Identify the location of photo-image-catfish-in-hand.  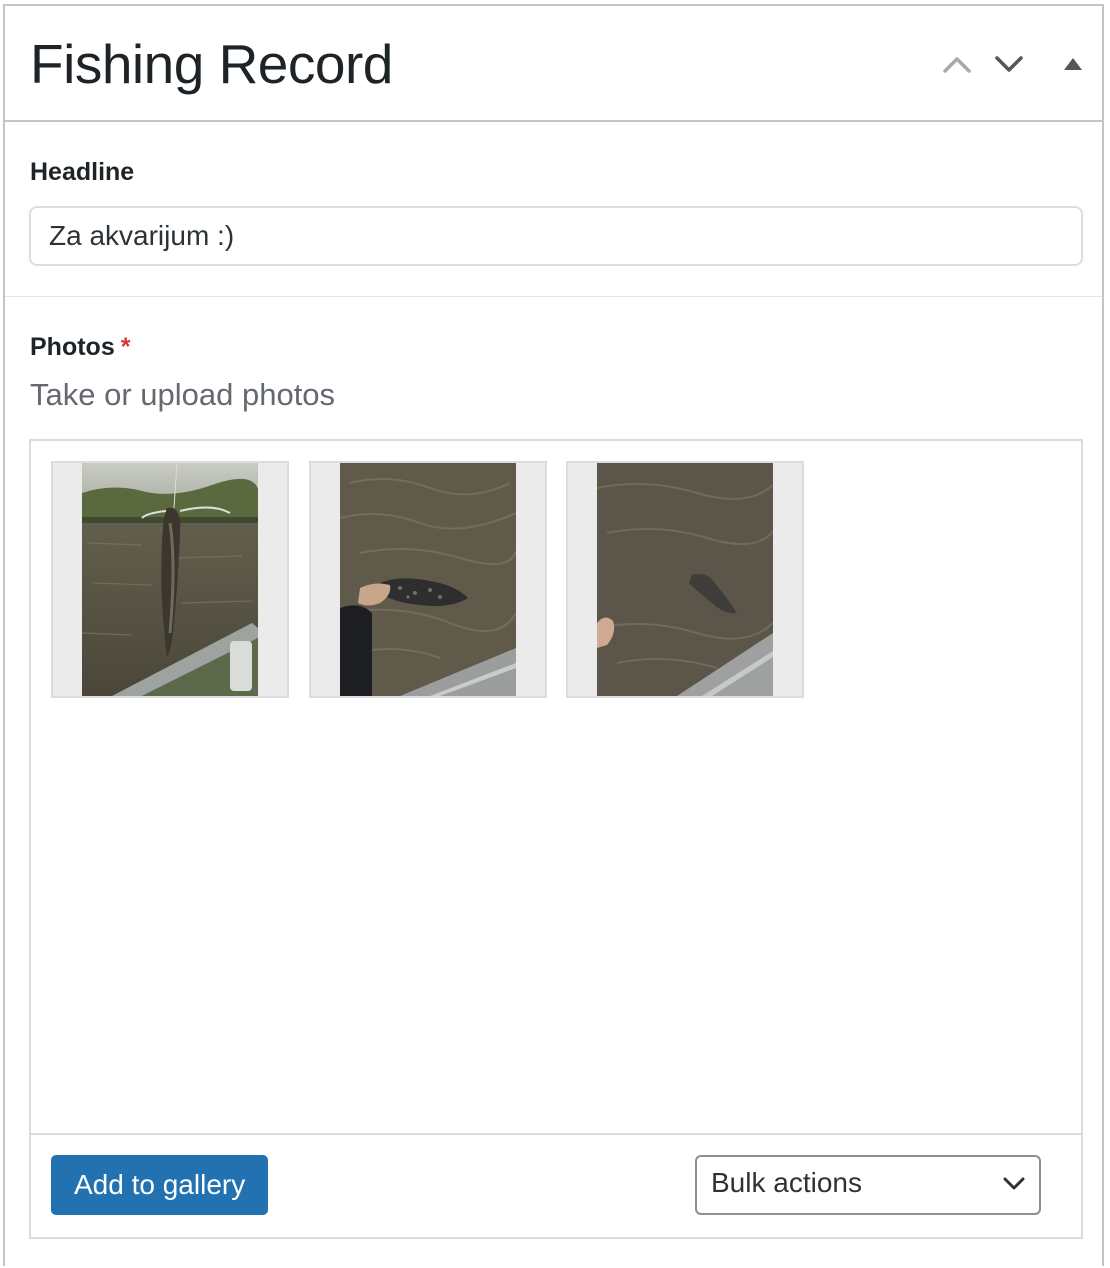
(428, 579).